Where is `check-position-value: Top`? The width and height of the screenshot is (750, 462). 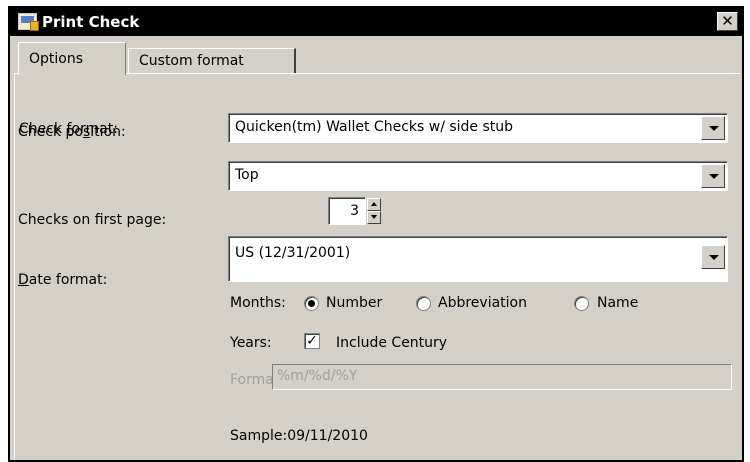 check-position-value: Top is located at coordinates (247, 175).